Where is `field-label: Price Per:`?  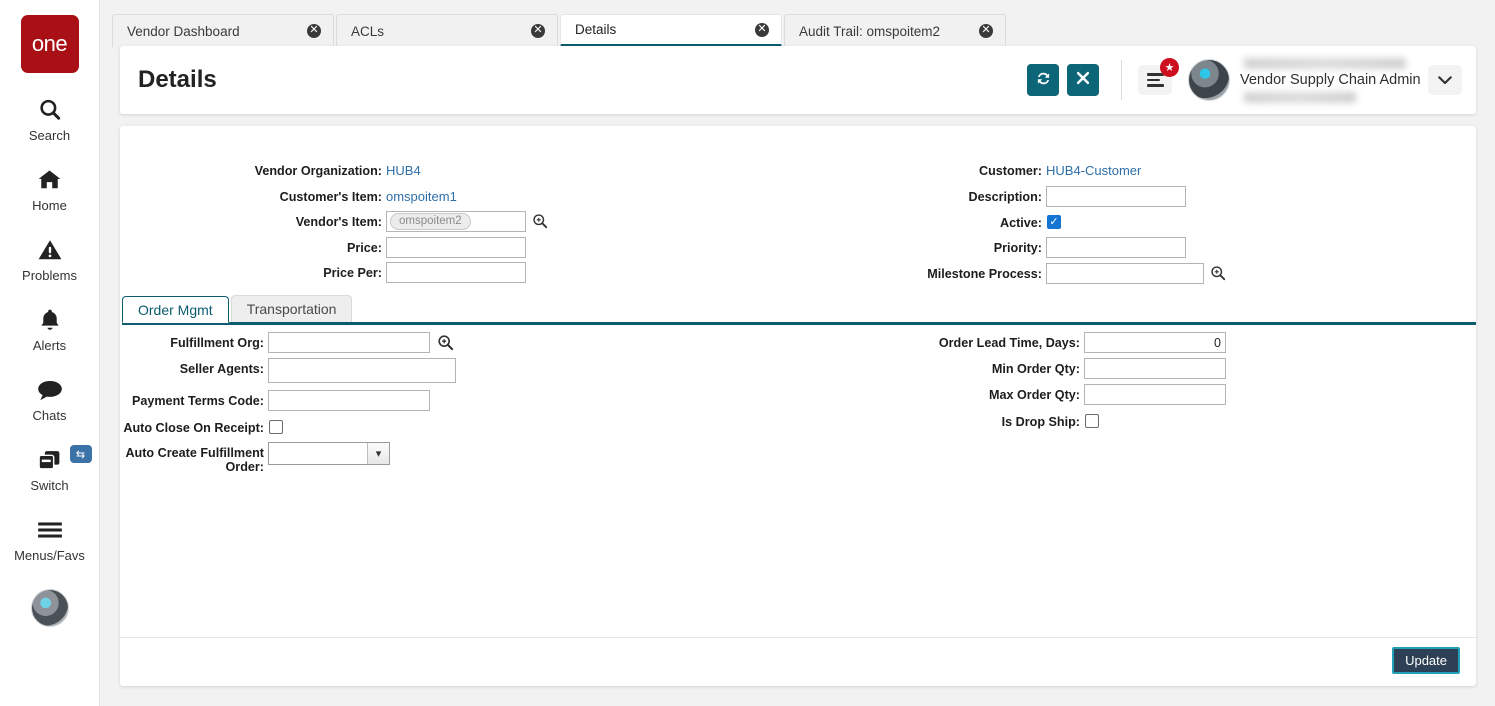
field-label: Price Per: is located at coordinates (352, 273).